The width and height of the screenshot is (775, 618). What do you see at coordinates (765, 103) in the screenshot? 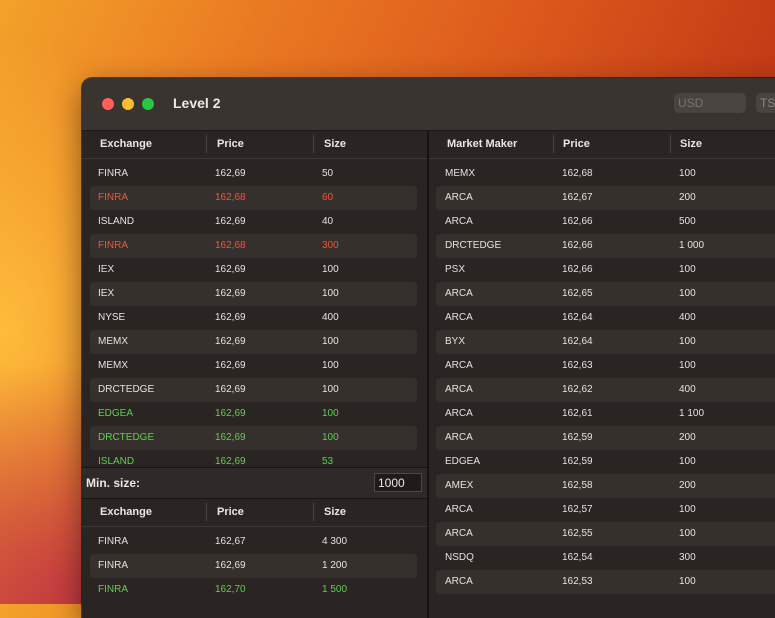
I see `ts-field: TS` at bounding box center [765, 103].